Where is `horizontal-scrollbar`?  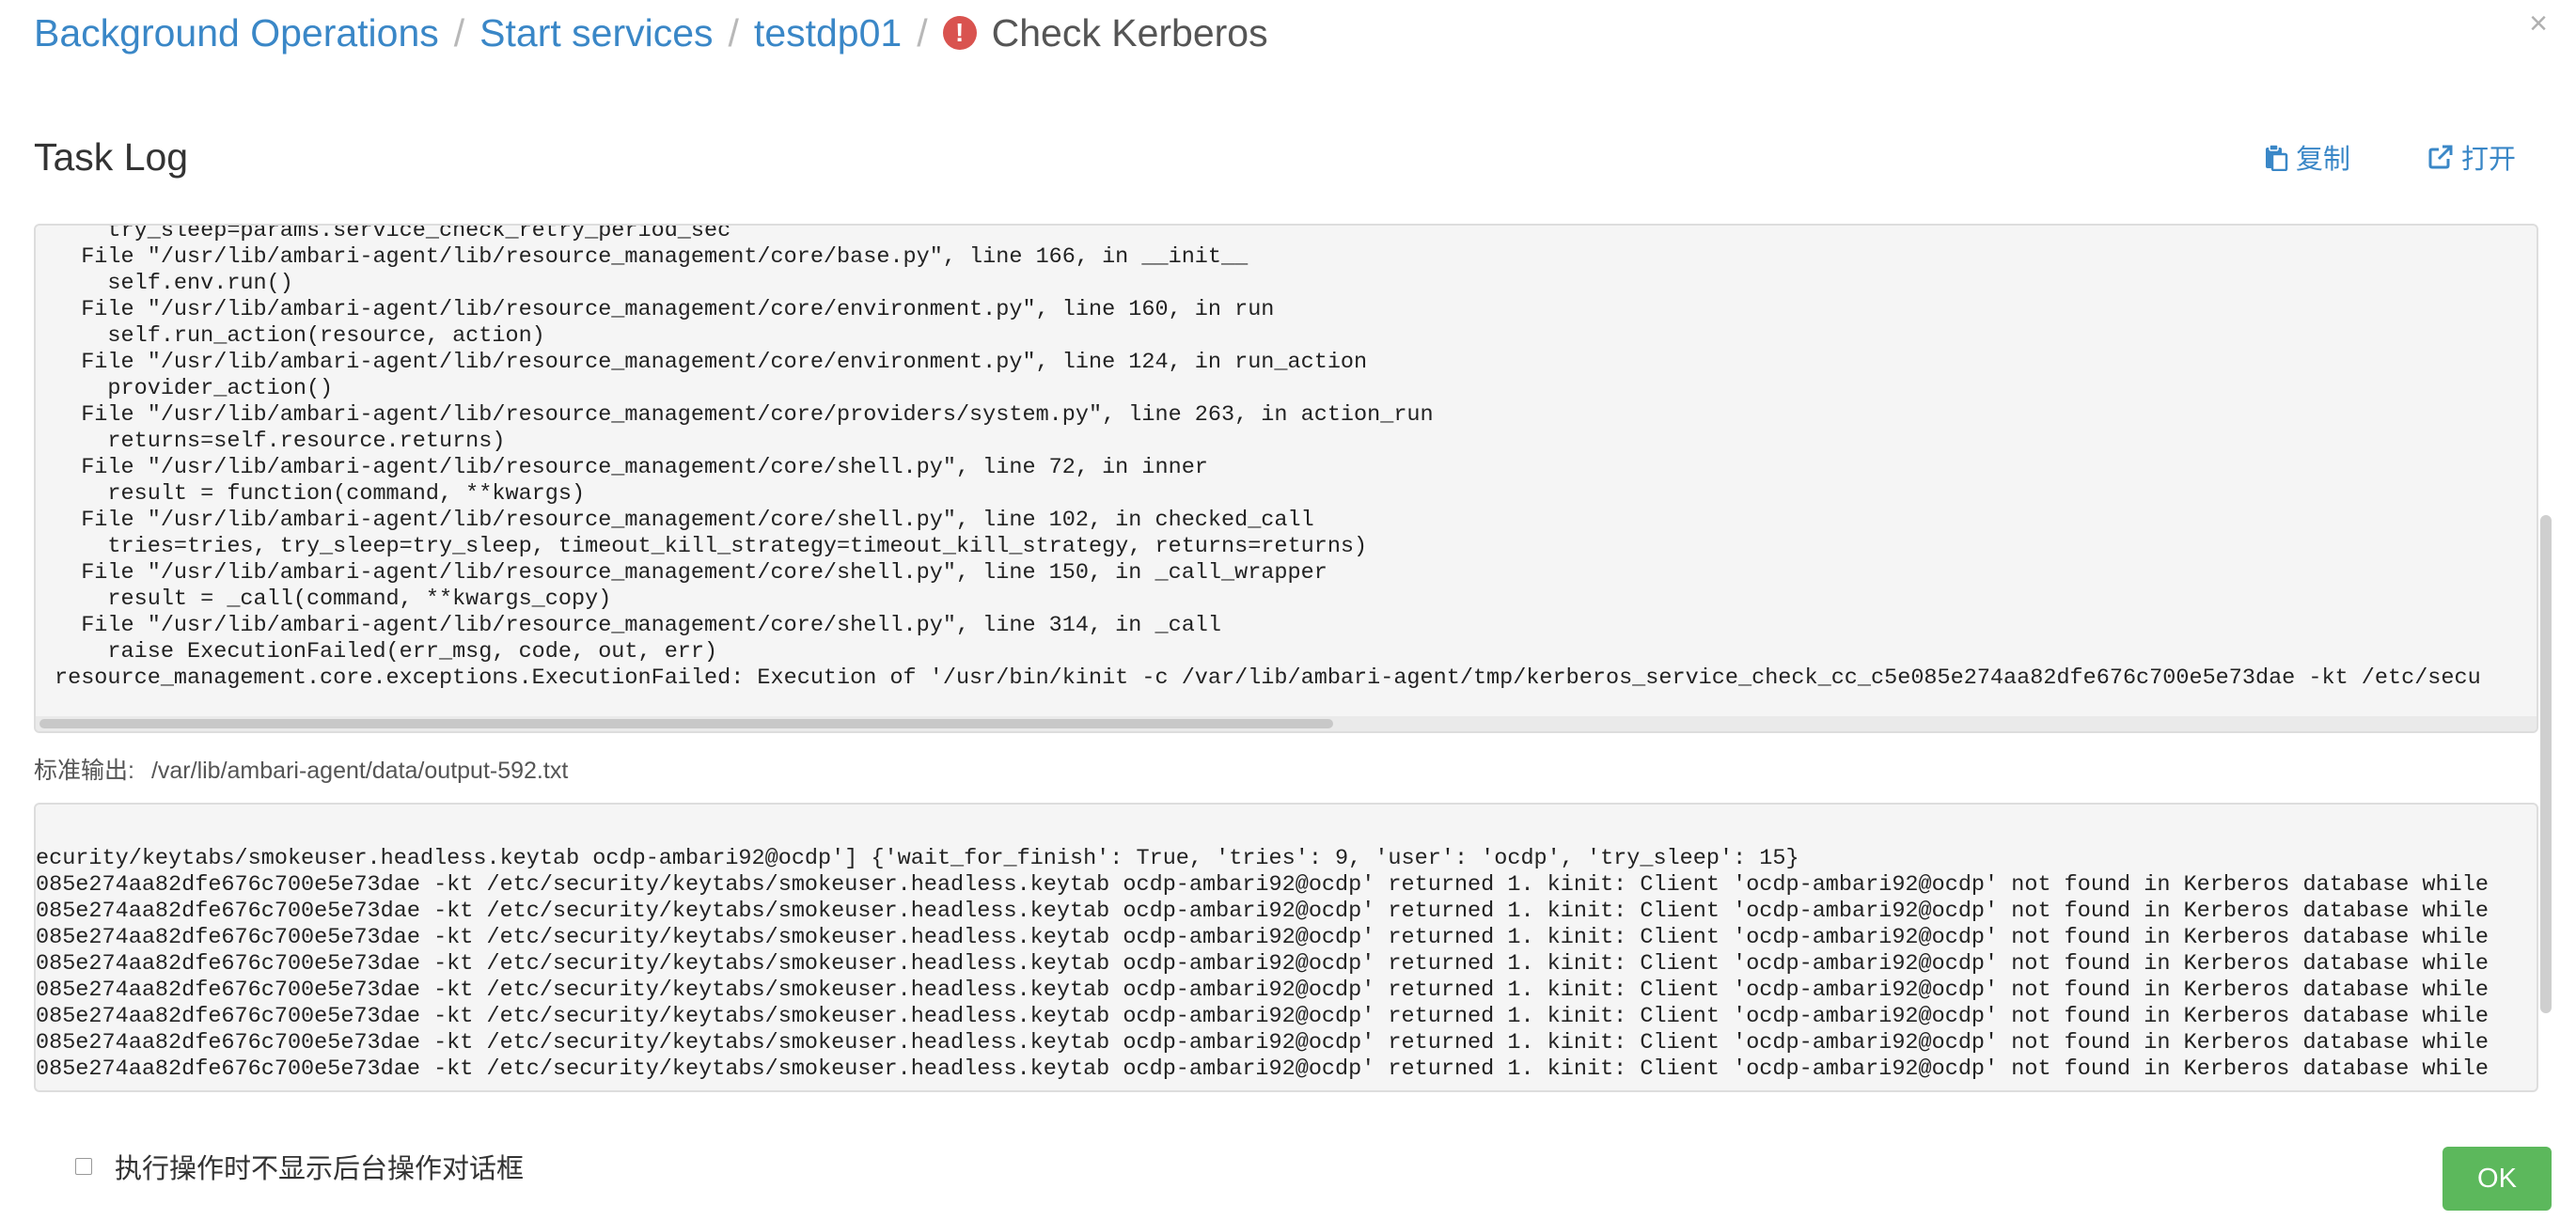
horizontal-scrollbar is located at coordinates (1287, 724).